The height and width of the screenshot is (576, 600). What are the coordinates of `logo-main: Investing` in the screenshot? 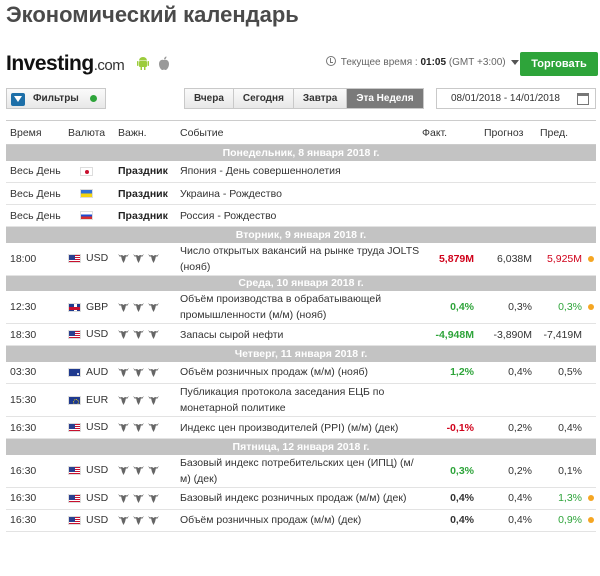 It's located at (50, 63).